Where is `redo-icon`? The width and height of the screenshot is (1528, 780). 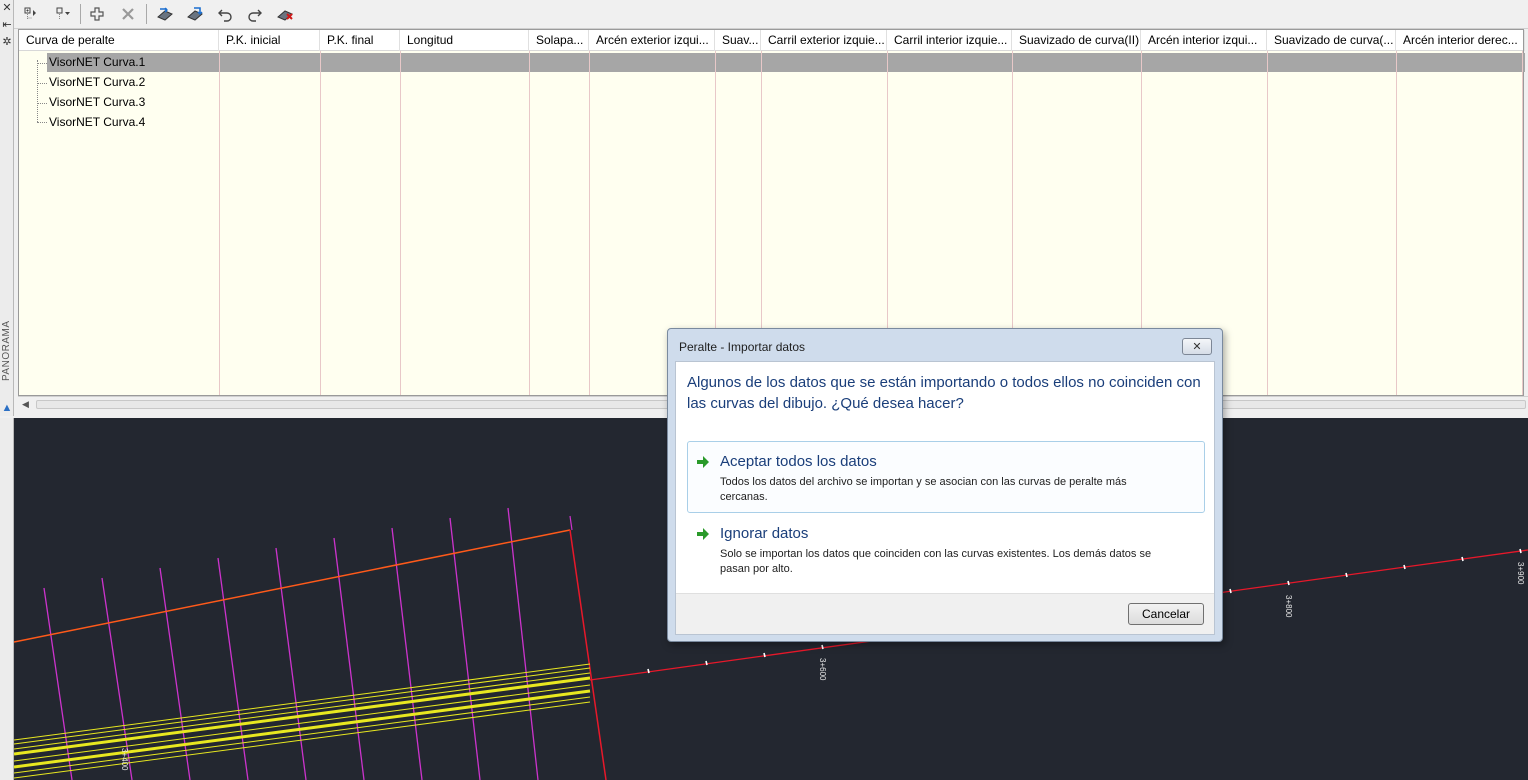
redo-icon is located at coordinates (255, 15).